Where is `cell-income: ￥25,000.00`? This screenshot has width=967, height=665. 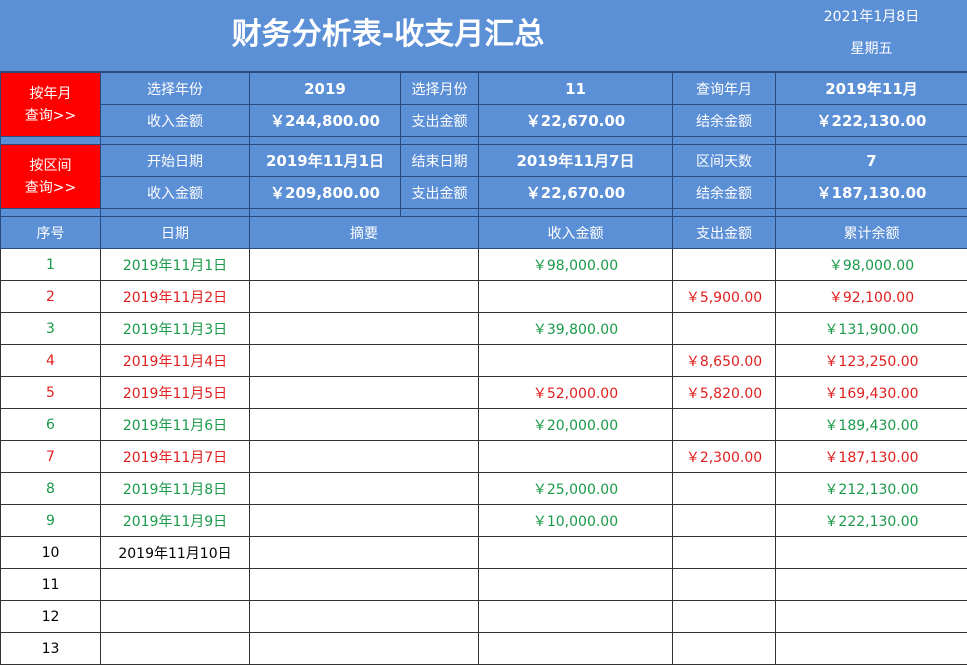
cell-income: ￥25,000.00 is located at coordinates (575, 488).